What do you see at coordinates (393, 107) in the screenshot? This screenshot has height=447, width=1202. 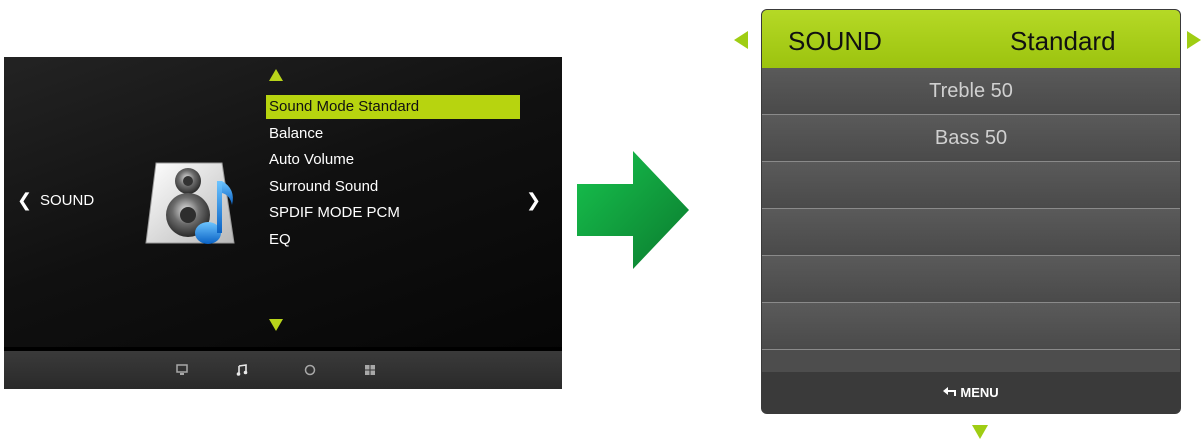 I see `menu-item-sound-mode: Sound Mode Standard` at bounding box center [393, 107].